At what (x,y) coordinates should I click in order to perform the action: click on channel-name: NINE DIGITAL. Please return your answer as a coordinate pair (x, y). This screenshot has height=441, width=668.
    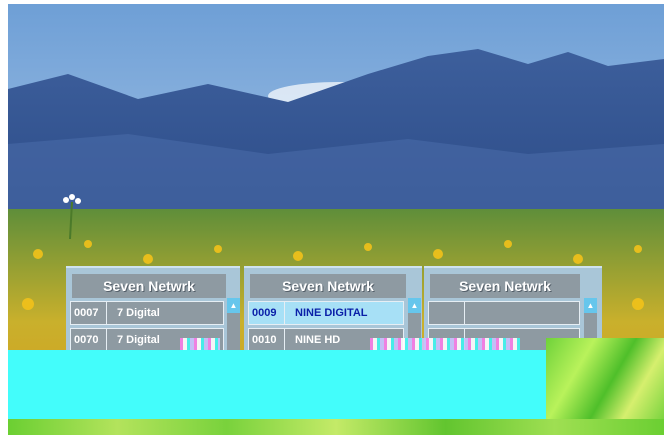
    Looking at the image, I should click on (331, 313).